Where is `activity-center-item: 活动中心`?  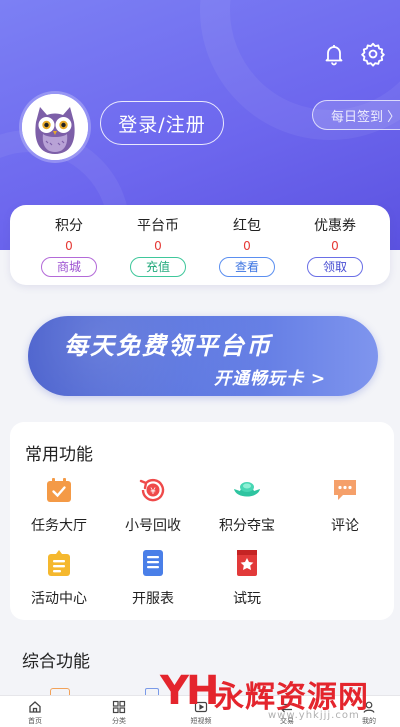 activity-center-item: 活动中心 is located at coordinates (59, 578).